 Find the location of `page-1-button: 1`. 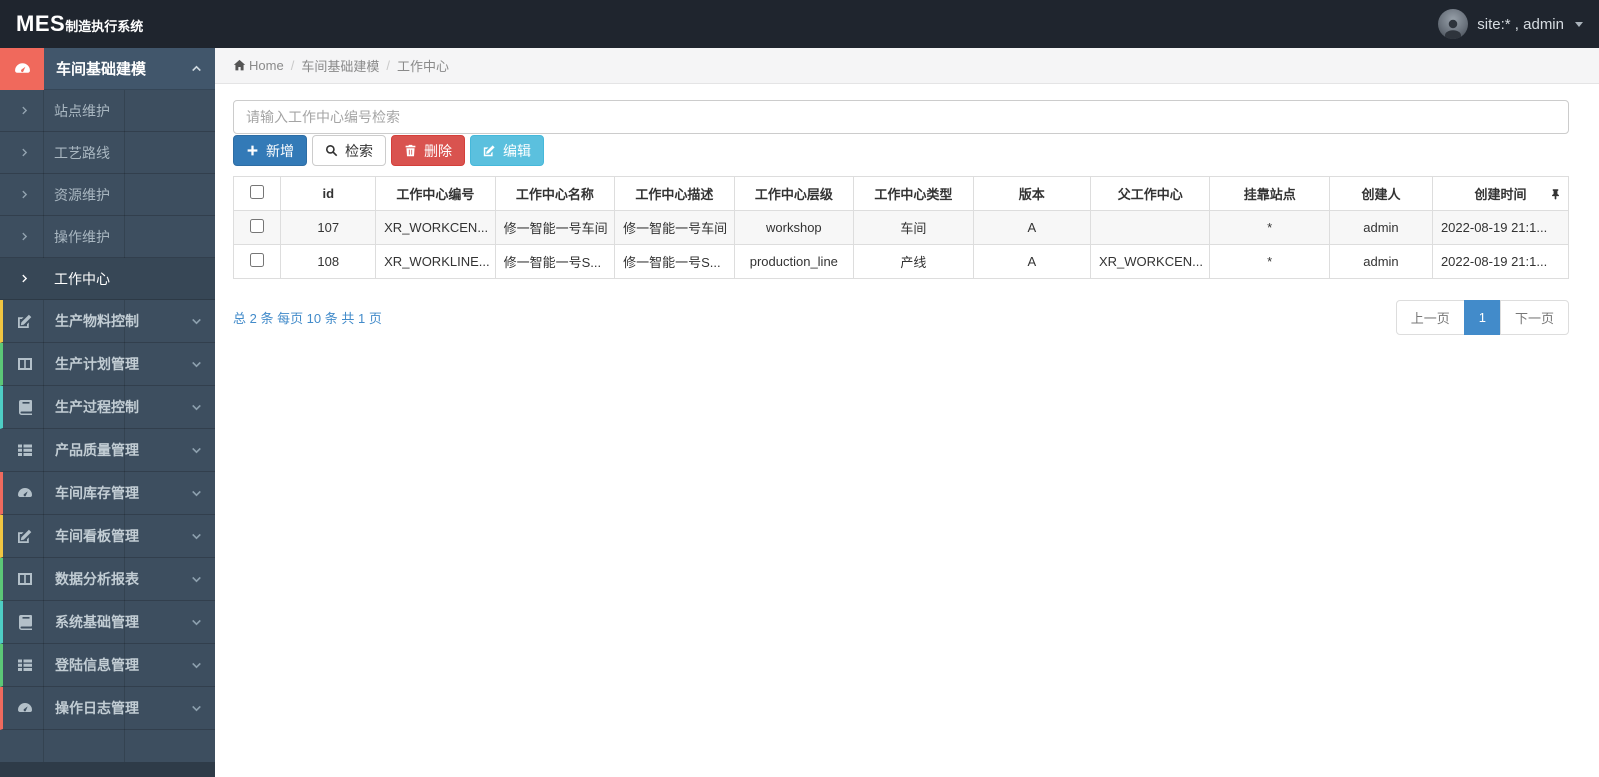

page-1-button: 1 is located at coordinates (1482, 317).